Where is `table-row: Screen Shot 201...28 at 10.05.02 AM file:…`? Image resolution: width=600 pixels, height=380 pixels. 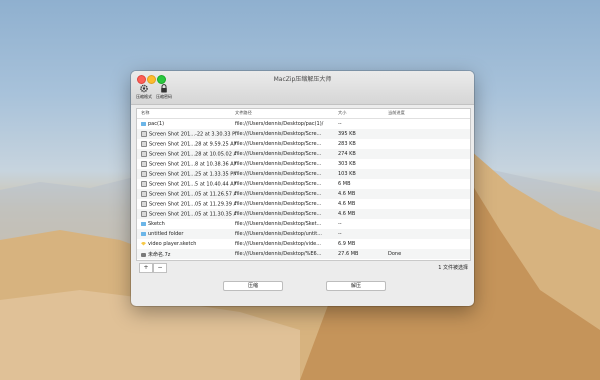 table-row: Screen Shot 201...28 at 10.05.02 AM file:… is located at coordinates (303, 154).